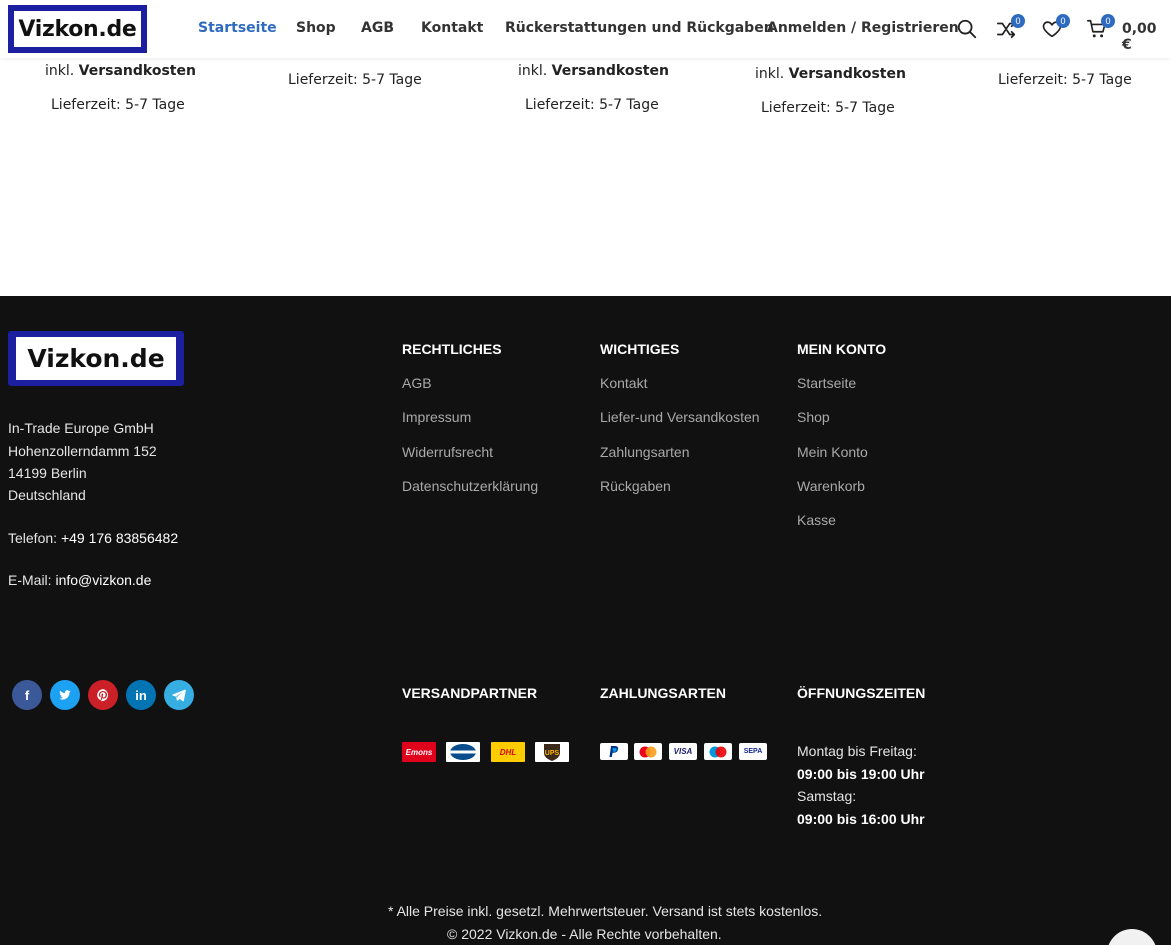  Describe the element at coordinates (857, 751) in the screenshot. I see `weekday-label: Montag bis Freitag:` at that location.